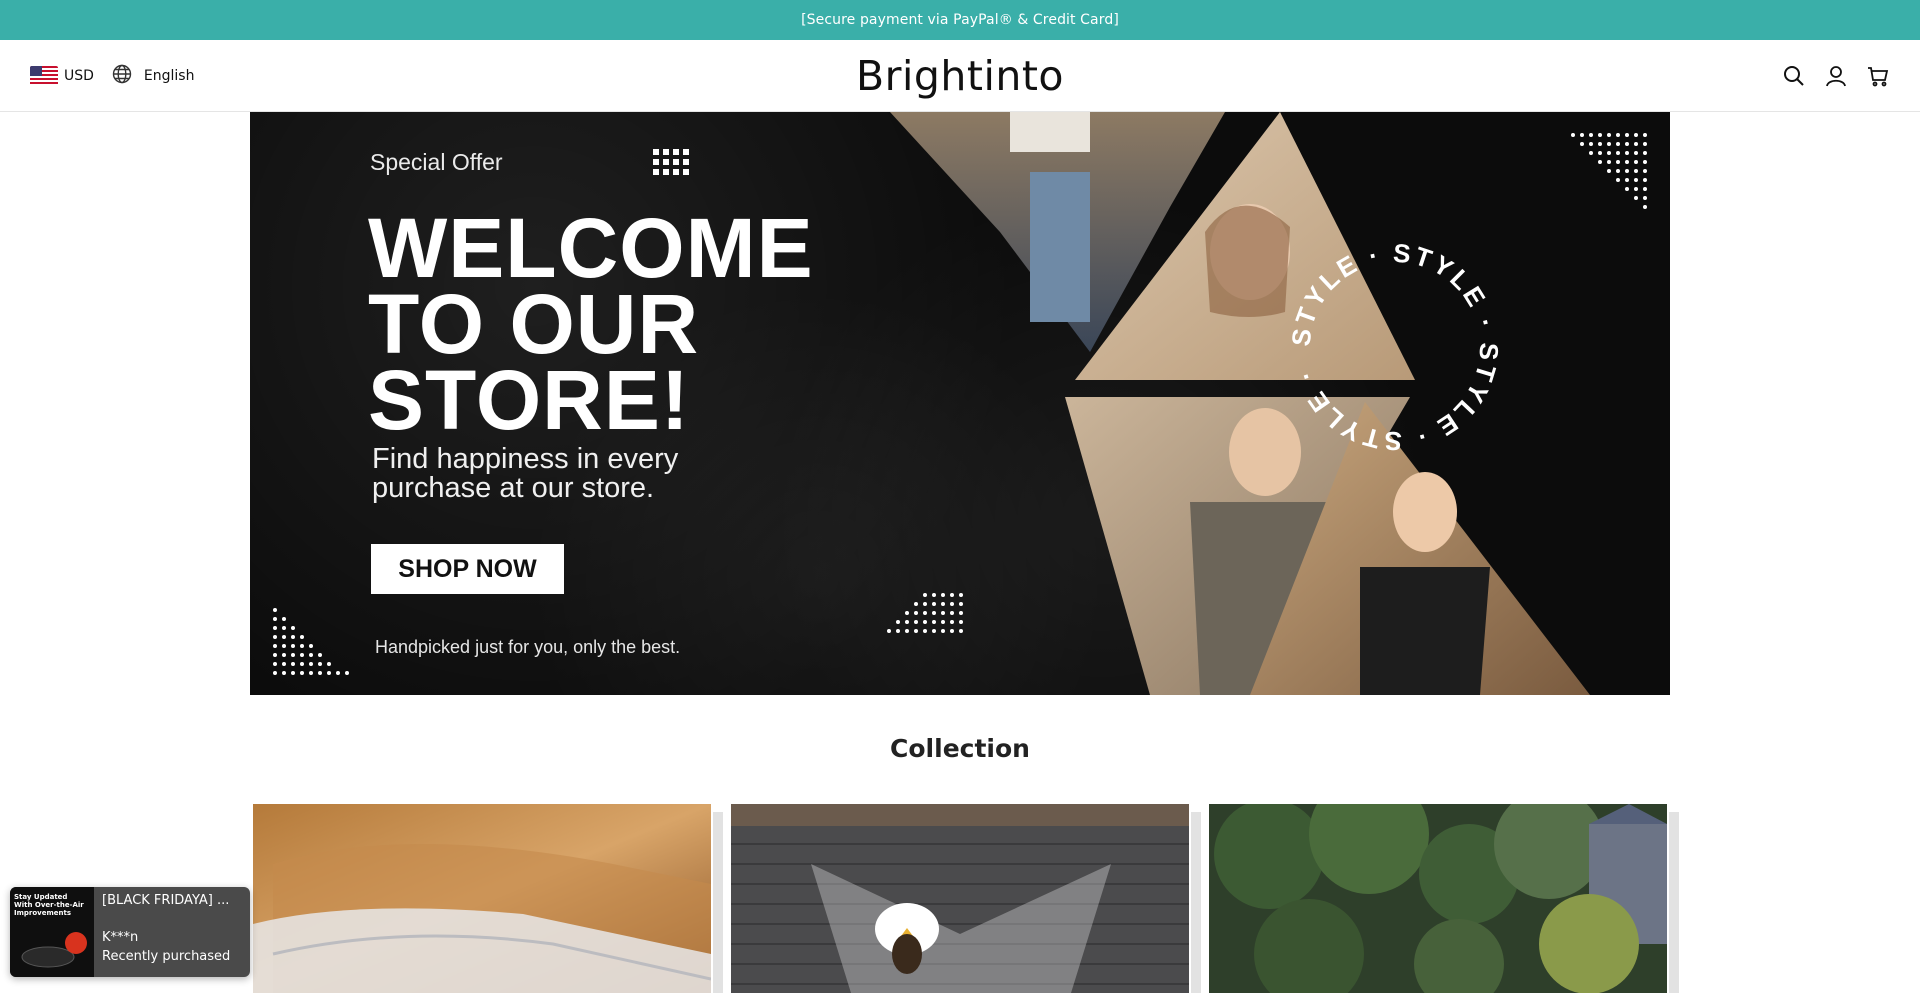 The height and width of the screenshot is (993, 1920). I want to click on account-icon, so click(1836, 76).